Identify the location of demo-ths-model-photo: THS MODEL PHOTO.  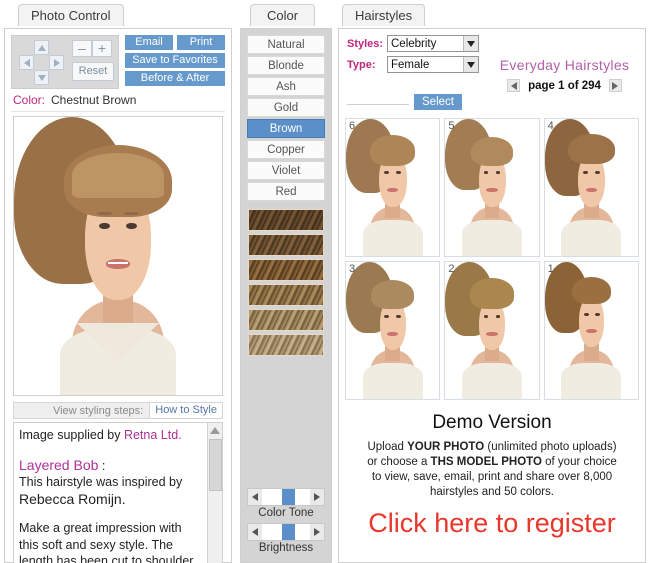
(486, 462).